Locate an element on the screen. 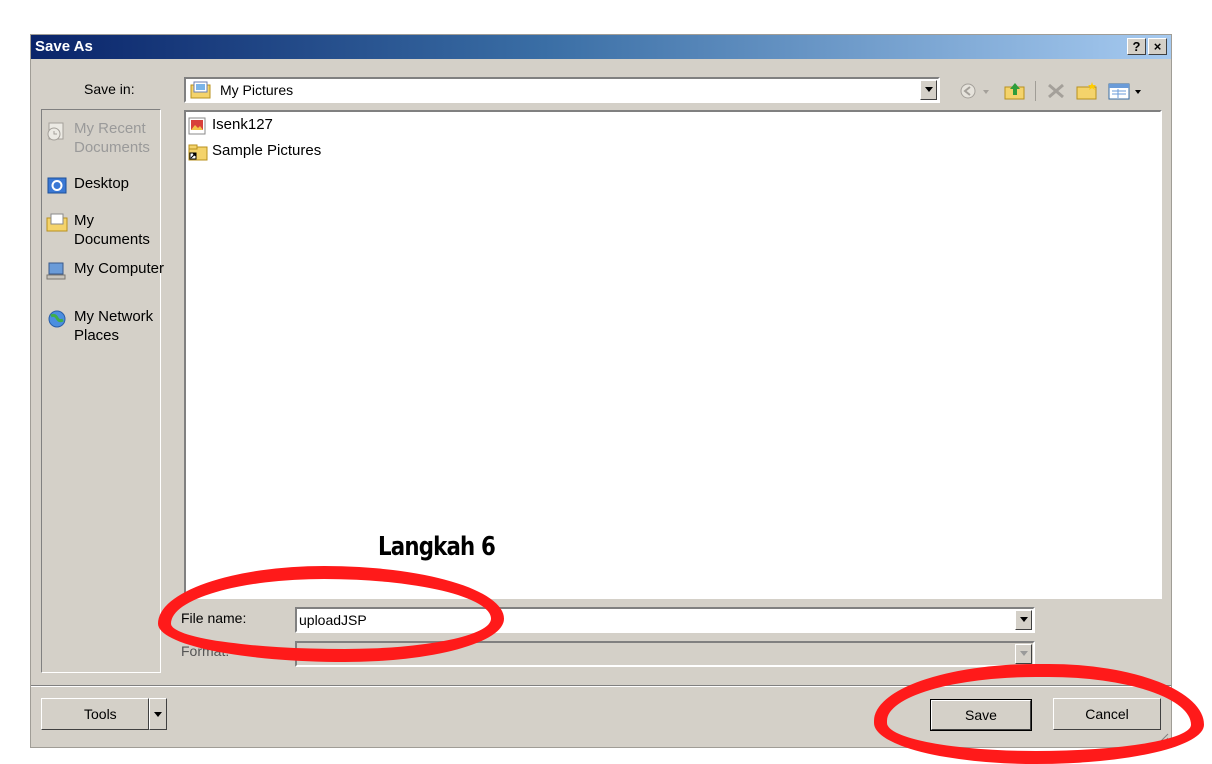  place-label: My Network Places is located at coordinates (114, 326).